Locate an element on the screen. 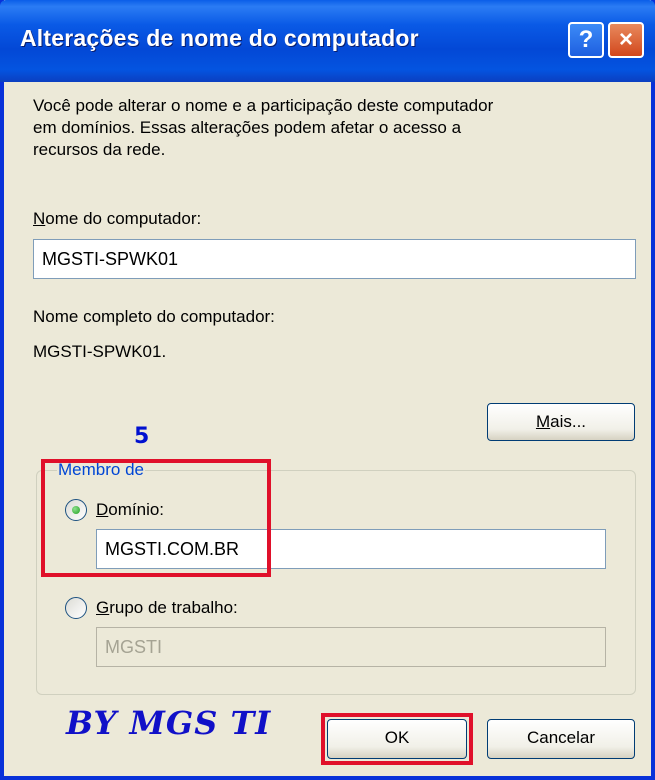 This screenshot has width=655, height=780. watermark-text: BY MGS TI is located at coordinates (169, 723).